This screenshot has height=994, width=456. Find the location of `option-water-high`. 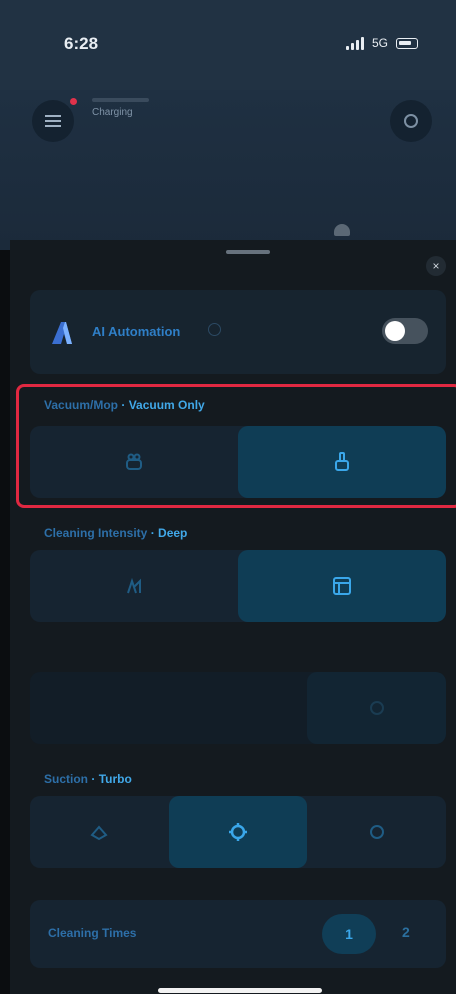

option-water-high is located at coordinates (376, 708).